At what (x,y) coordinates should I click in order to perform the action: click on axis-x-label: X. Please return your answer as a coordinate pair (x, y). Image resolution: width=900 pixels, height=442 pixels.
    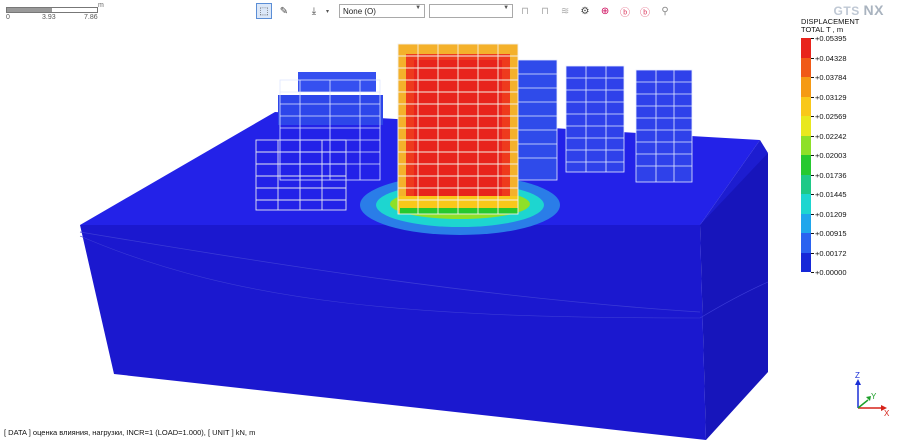
    Looking at the image, I should click on (887, 412).